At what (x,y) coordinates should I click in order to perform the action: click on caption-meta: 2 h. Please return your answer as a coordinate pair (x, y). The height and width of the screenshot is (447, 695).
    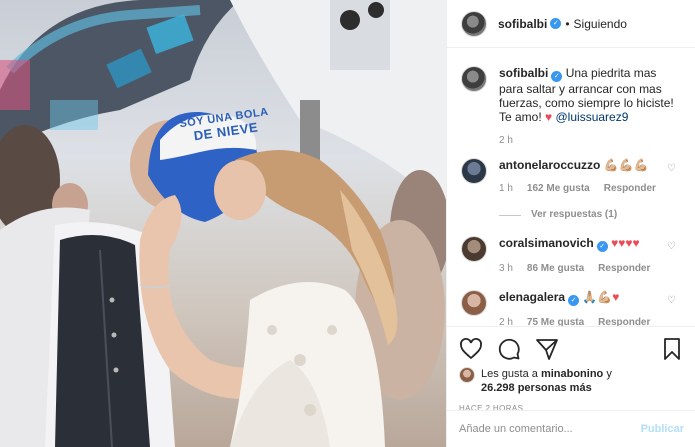
    Looking at the image, I should click on (590, 141).